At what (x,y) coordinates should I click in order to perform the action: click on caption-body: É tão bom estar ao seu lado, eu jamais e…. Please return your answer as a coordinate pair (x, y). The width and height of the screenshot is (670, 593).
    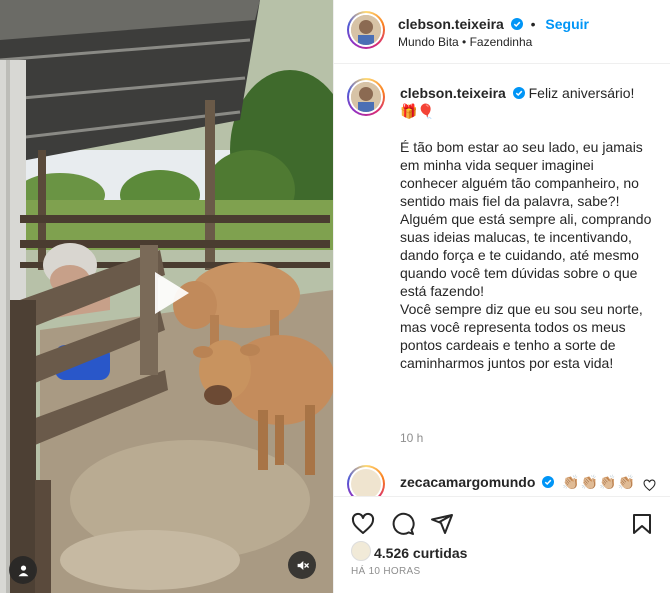
    Looking at the image, I should click on (526, 255).